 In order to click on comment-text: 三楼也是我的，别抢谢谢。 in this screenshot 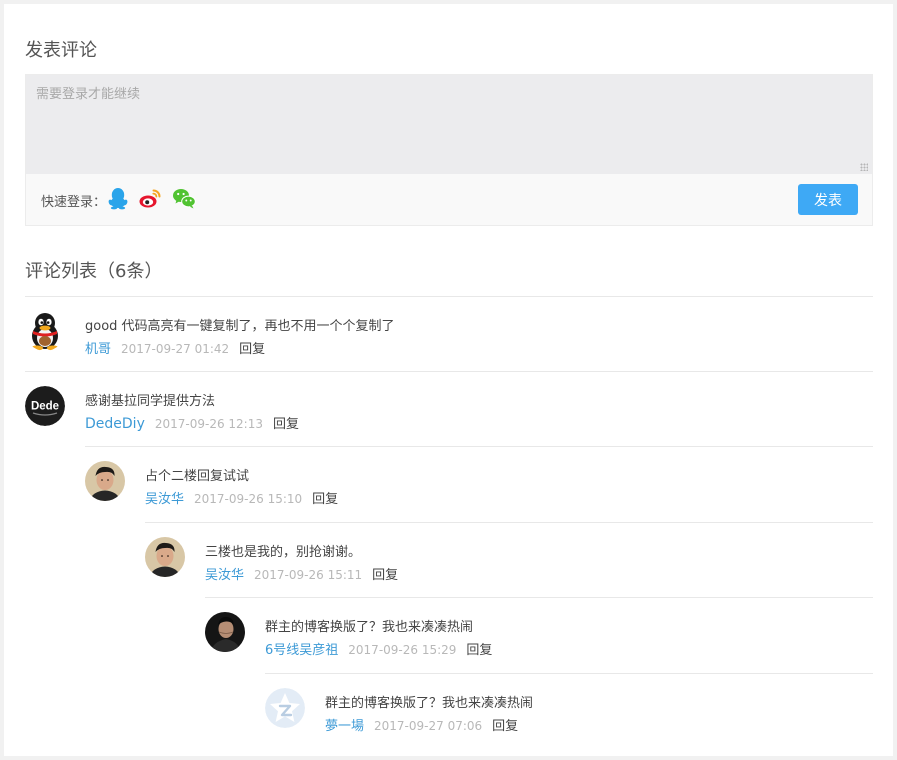, I will do `click(283, 552)`.